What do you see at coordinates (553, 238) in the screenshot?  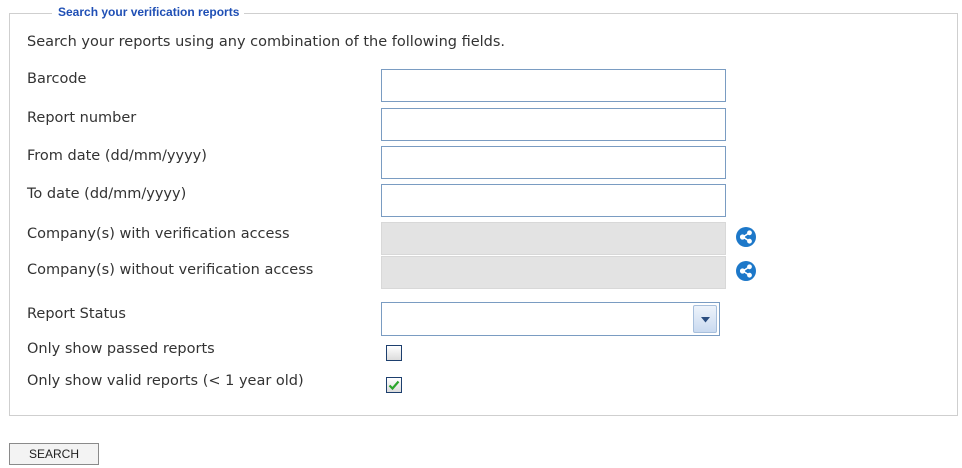 I see `companies-with-access-field` at bounding box center [553, 238].